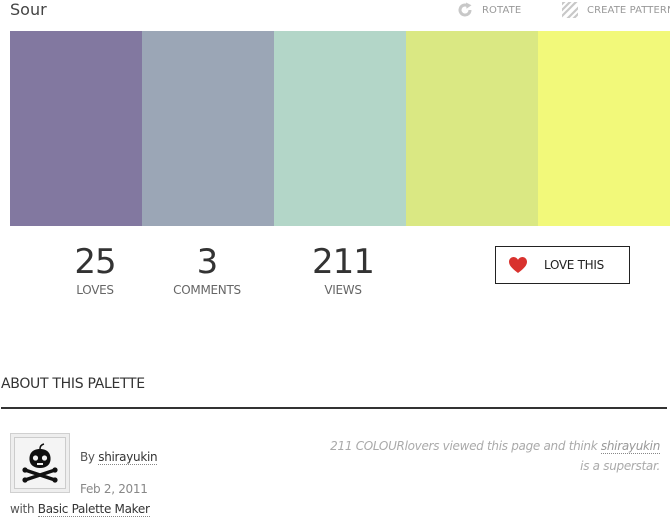 This screenshot has width=670, height=519. What do you see at coordinates (207, 262) in the screenshot?
I see `comments-count: 3` at bounding box center [207, 262].